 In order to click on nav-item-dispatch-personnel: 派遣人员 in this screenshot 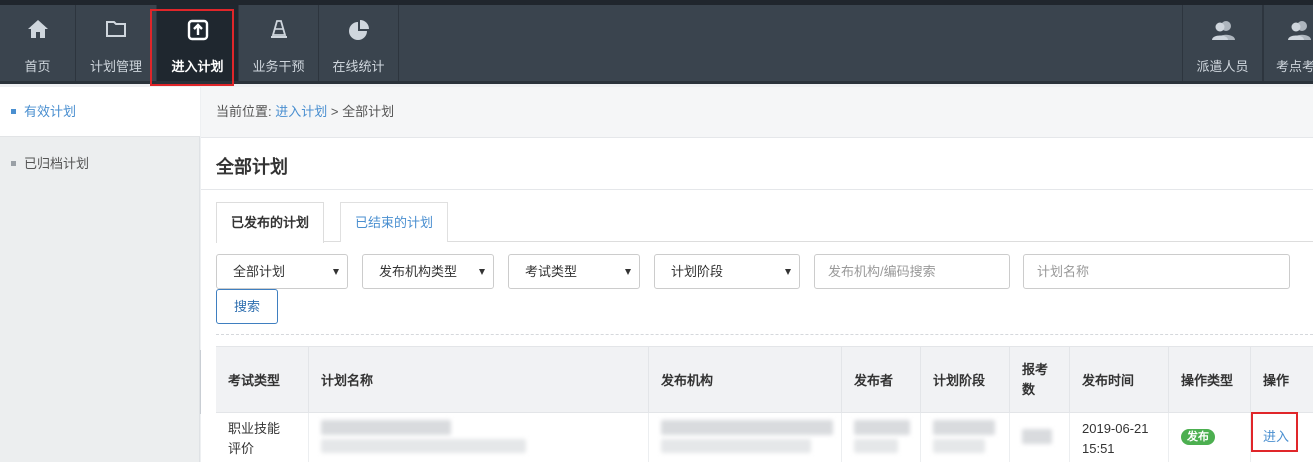, I will do `click(1222, 43)`.